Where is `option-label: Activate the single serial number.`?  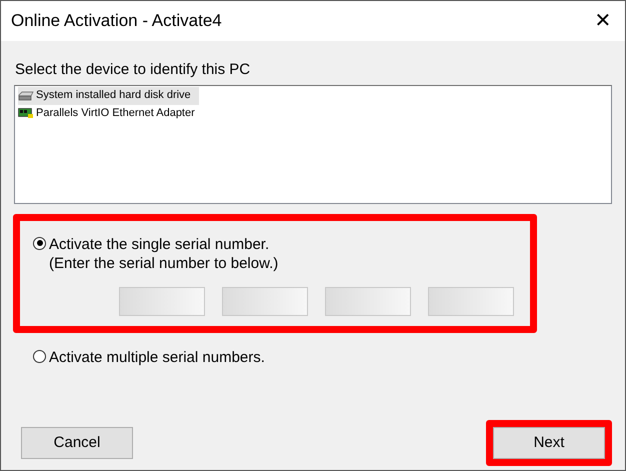
option-label: Activate the single serial number. is located at coordinates (159, 244).